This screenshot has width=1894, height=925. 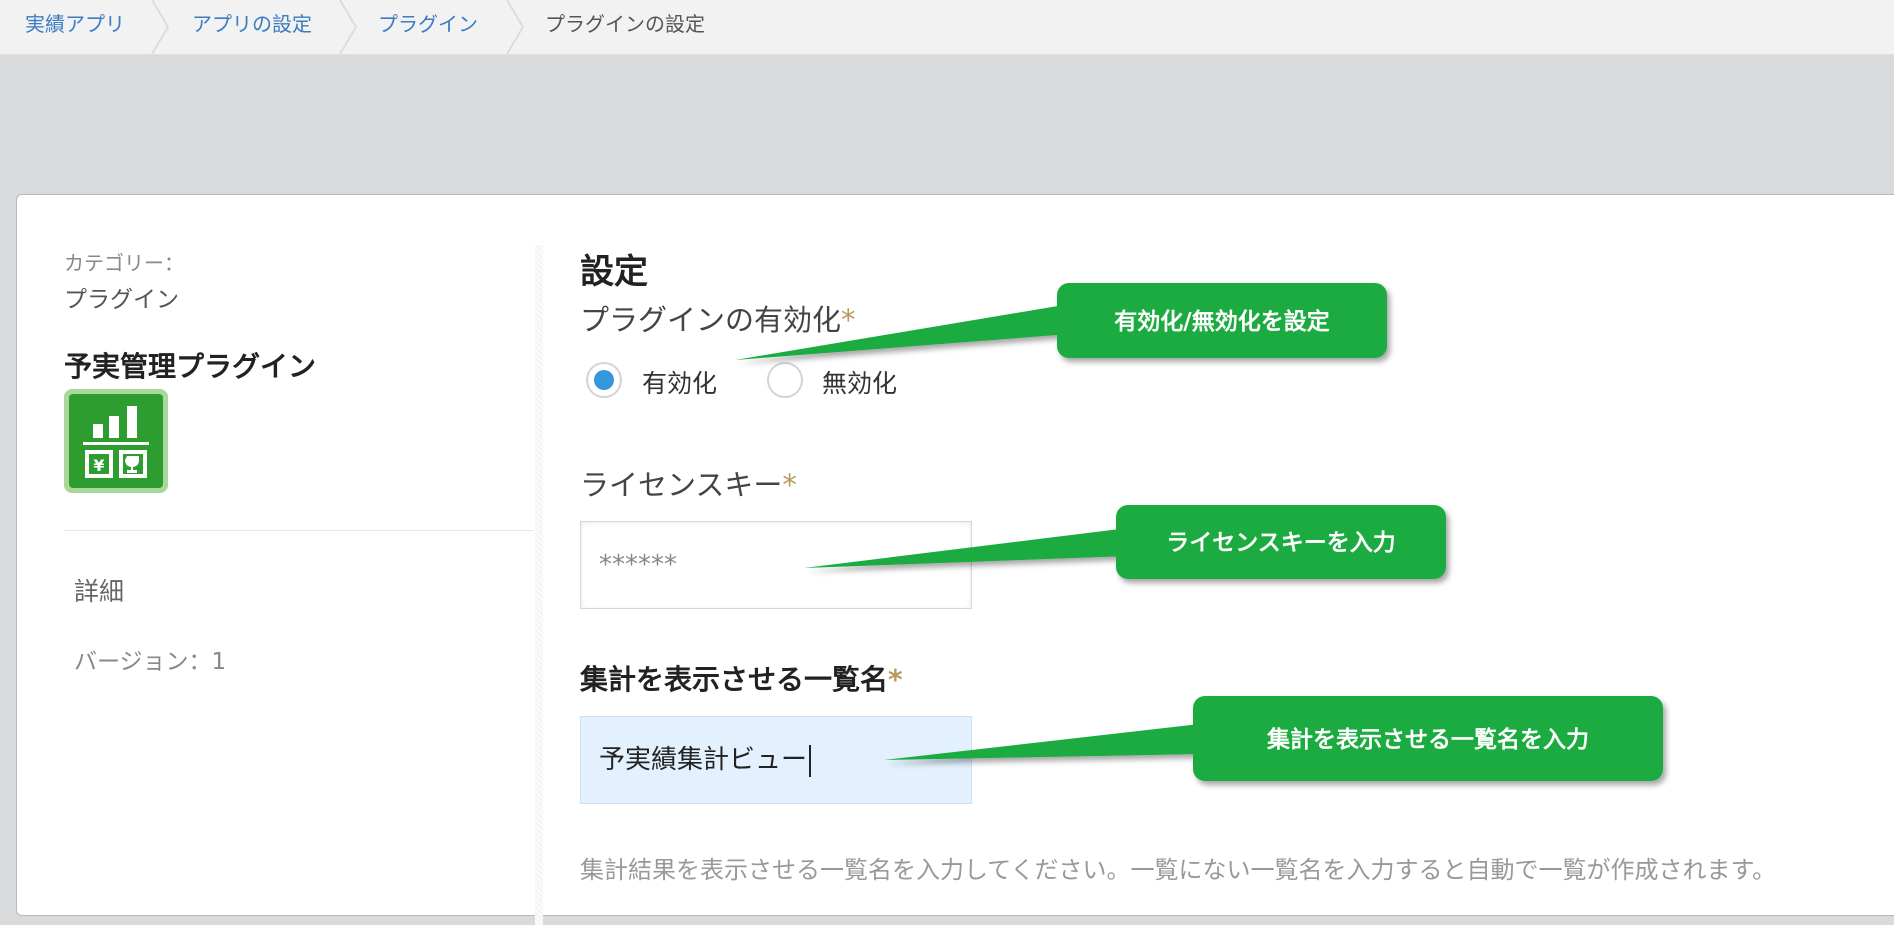 I want to click on callout-license-text: ライセンスキーを入力, so click(x=1281, y=543).